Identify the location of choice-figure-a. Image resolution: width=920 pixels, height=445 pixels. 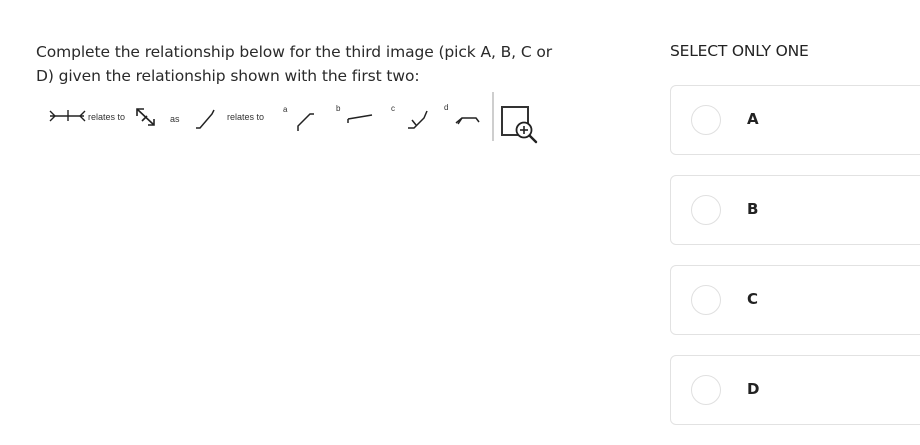
(305, 122).